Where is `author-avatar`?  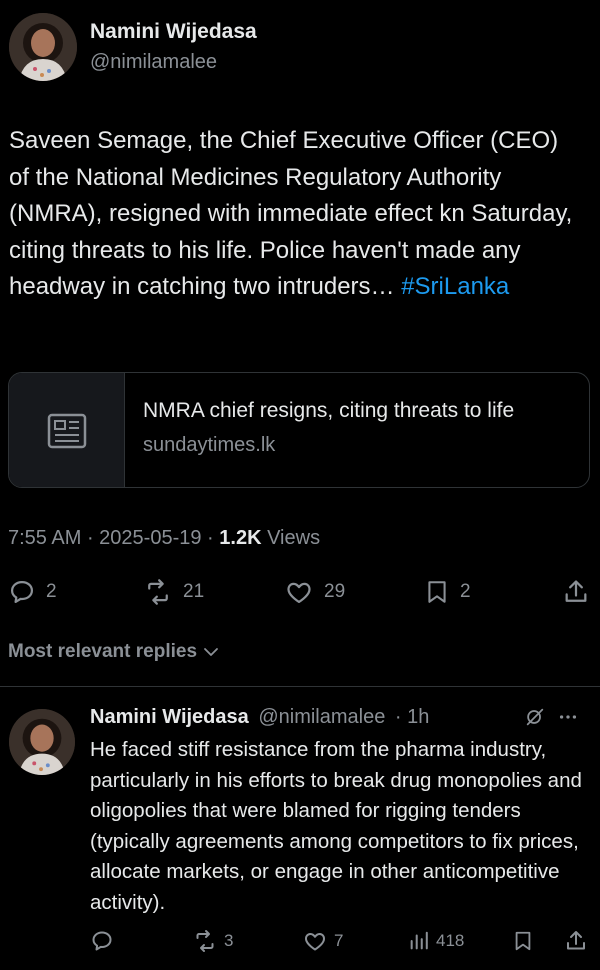 author-avatar is located at coordinates (43, 47).